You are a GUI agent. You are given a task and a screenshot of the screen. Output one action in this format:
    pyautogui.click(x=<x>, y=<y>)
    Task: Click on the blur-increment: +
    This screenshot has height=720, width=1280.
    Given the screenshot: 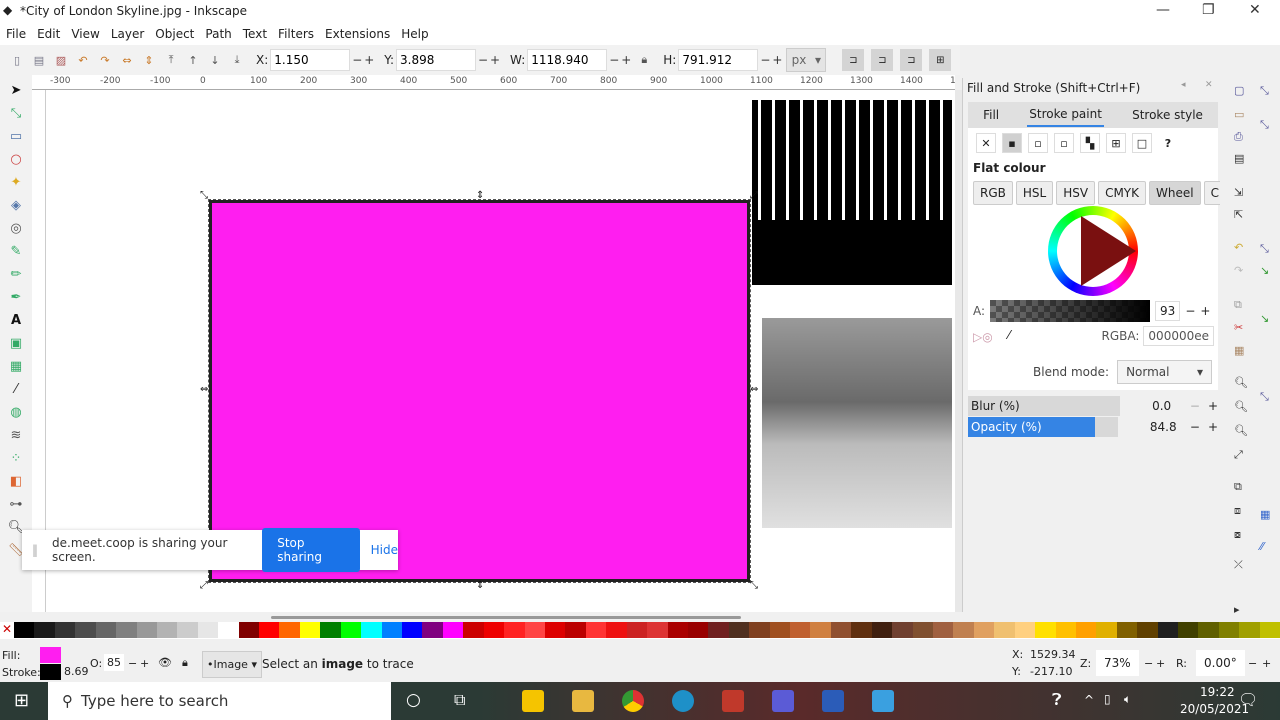 What is the action you would take?
    pyautogui.click(x=1213, y=406)
    